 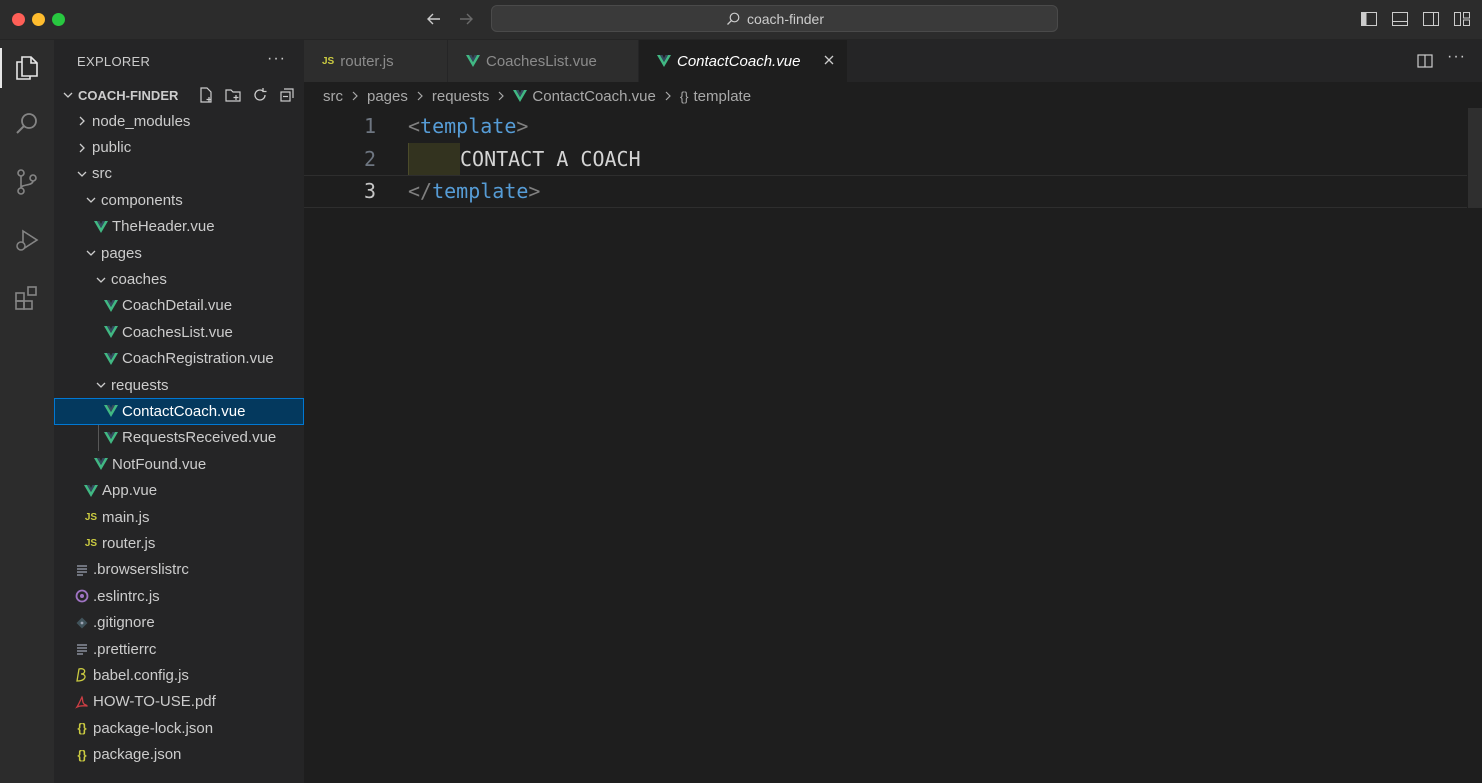 What do you see at coordinates (369, 191) in the screenshot?
I see `line-number: 3` at bounding box center [369, 191].